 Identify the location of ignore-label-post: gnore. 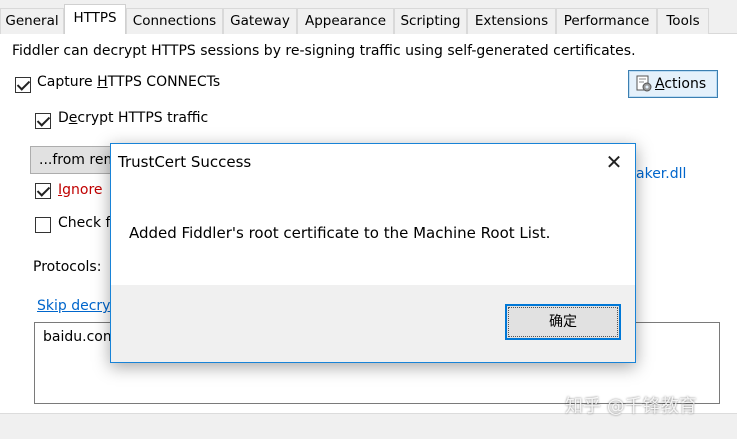
(82, 190).